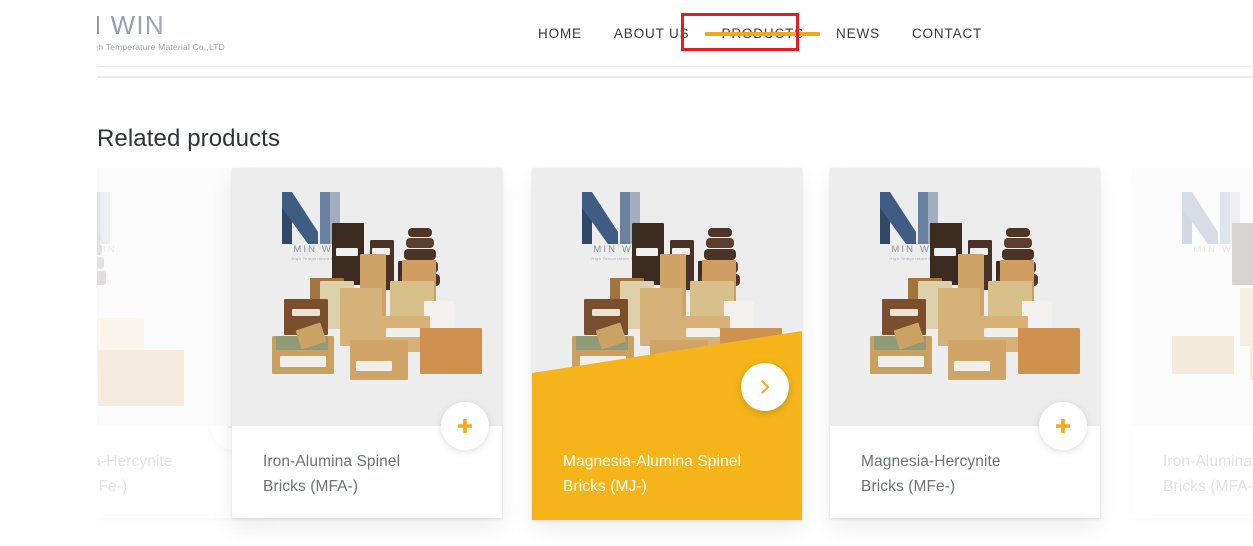 The image size is (1253, 546). I want to click on product-meta: Magnesia-Alumina Spinel Bricks (MJ-), so click(667, 473).